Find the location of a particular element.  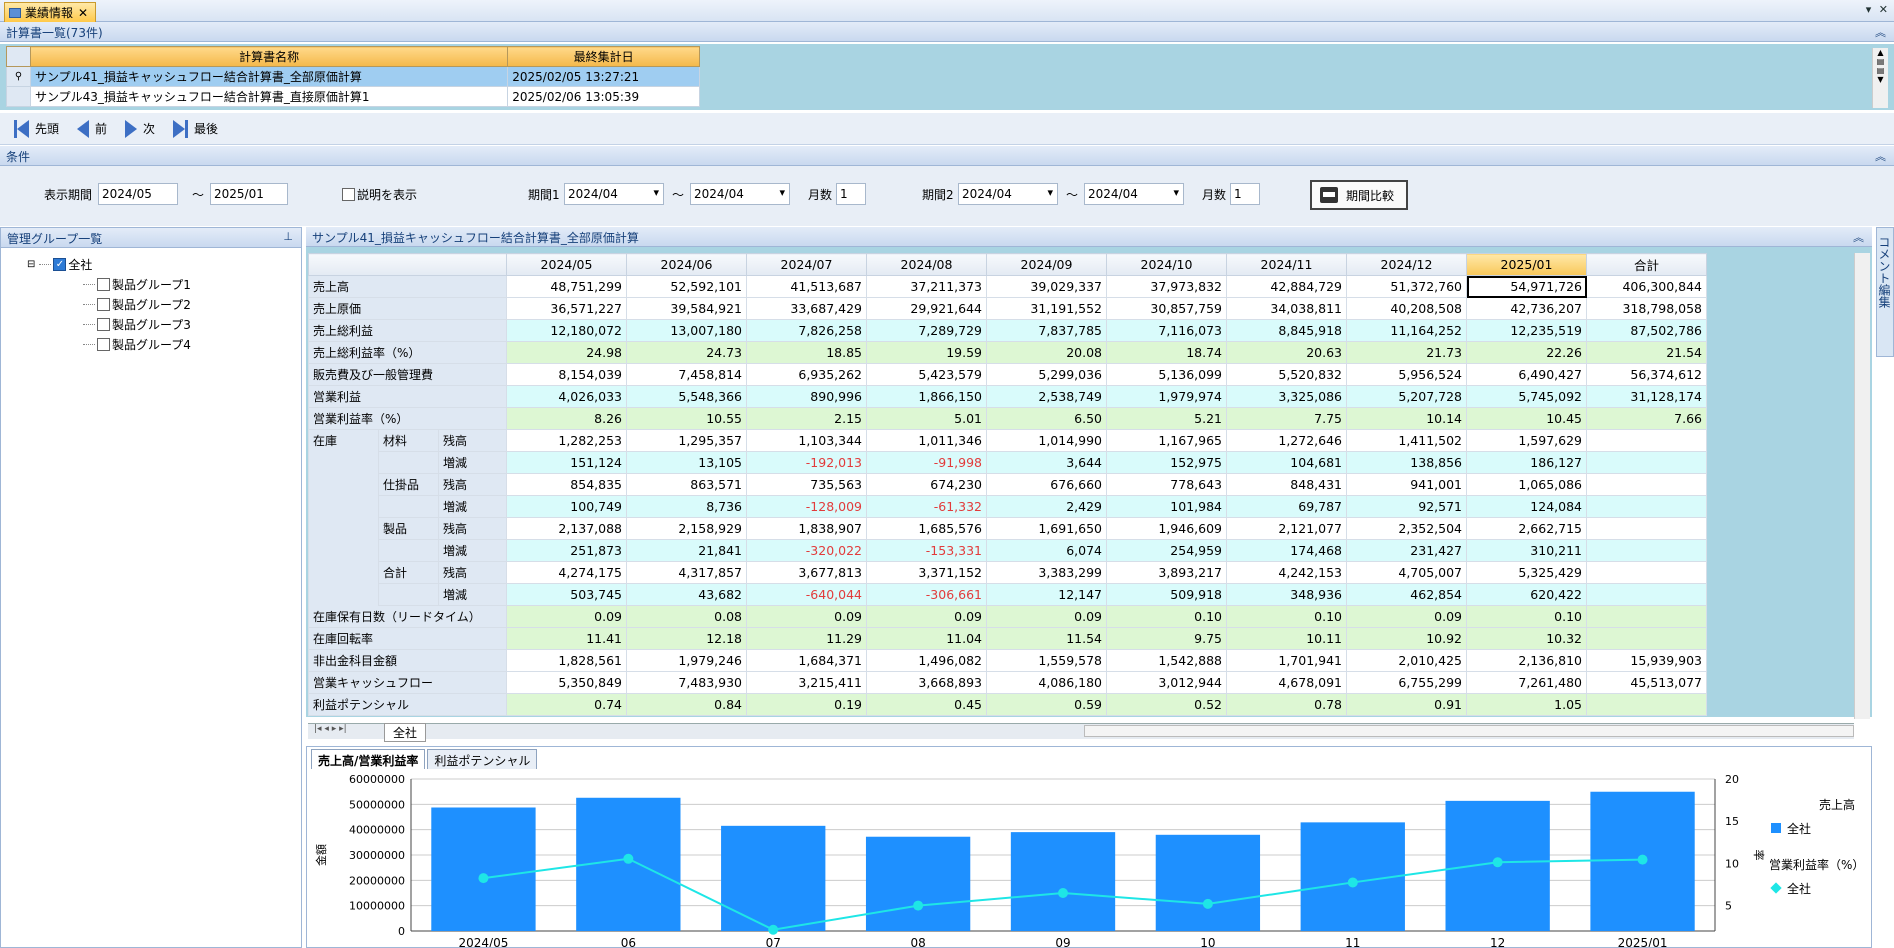

period2-from-select: 2024/04 is located at coordinates (1008, 194).